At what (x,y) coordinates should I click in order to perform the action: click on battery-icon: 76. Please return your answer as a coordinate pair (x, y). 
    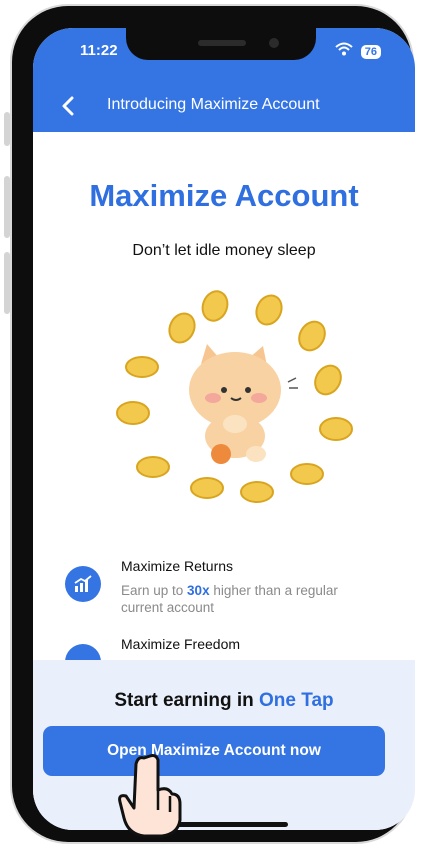
    Looking at the image, I should click on (370, 51).